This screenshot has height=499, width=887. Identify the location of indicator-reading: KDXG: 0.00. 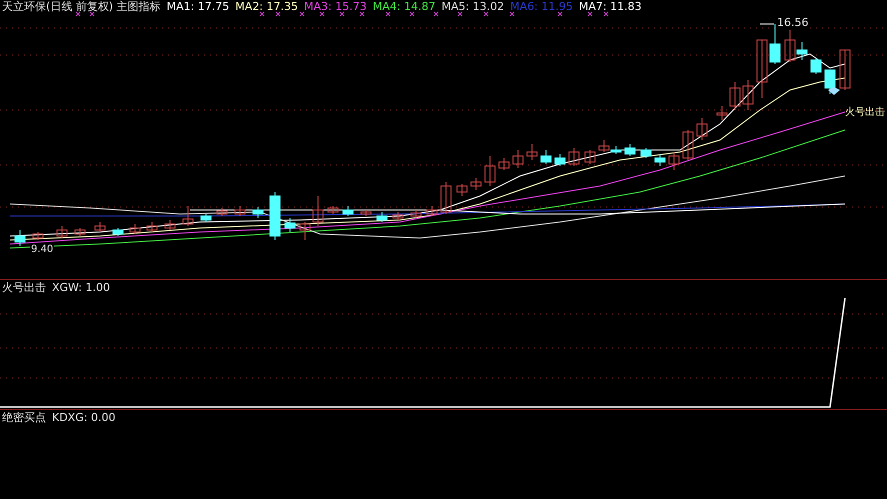
(84, 418).